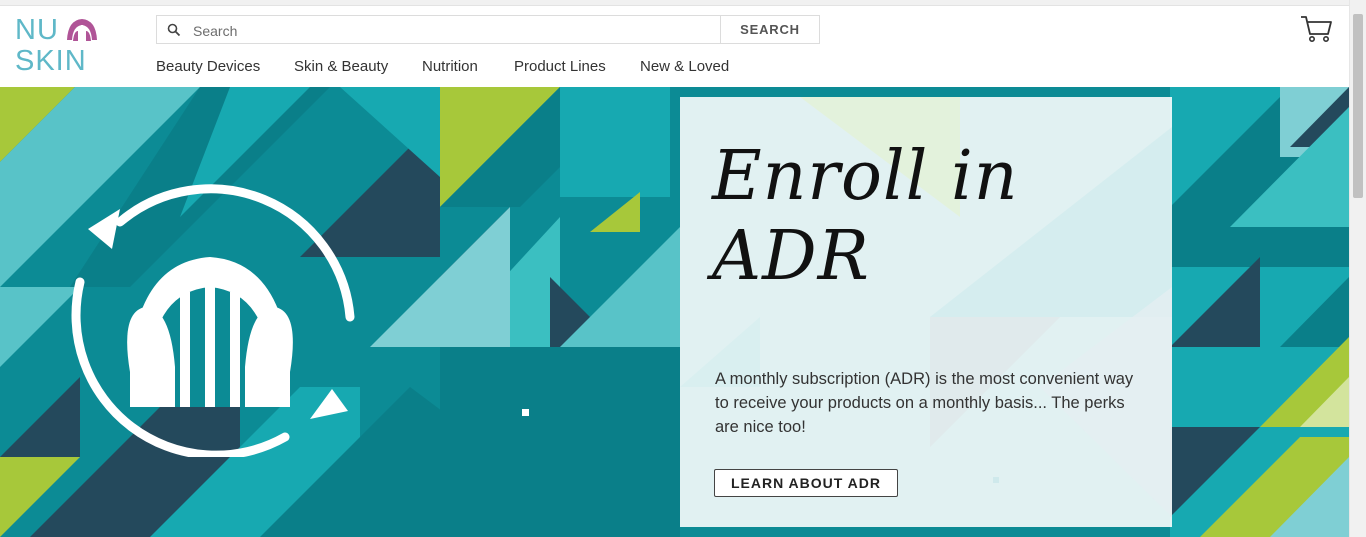 This screenshot has width=1366, height=537. What do you see at coordinates (1358, 106) in the screenshot?
I see `scrollbar-thumb` at bounding box center [1358, 106].